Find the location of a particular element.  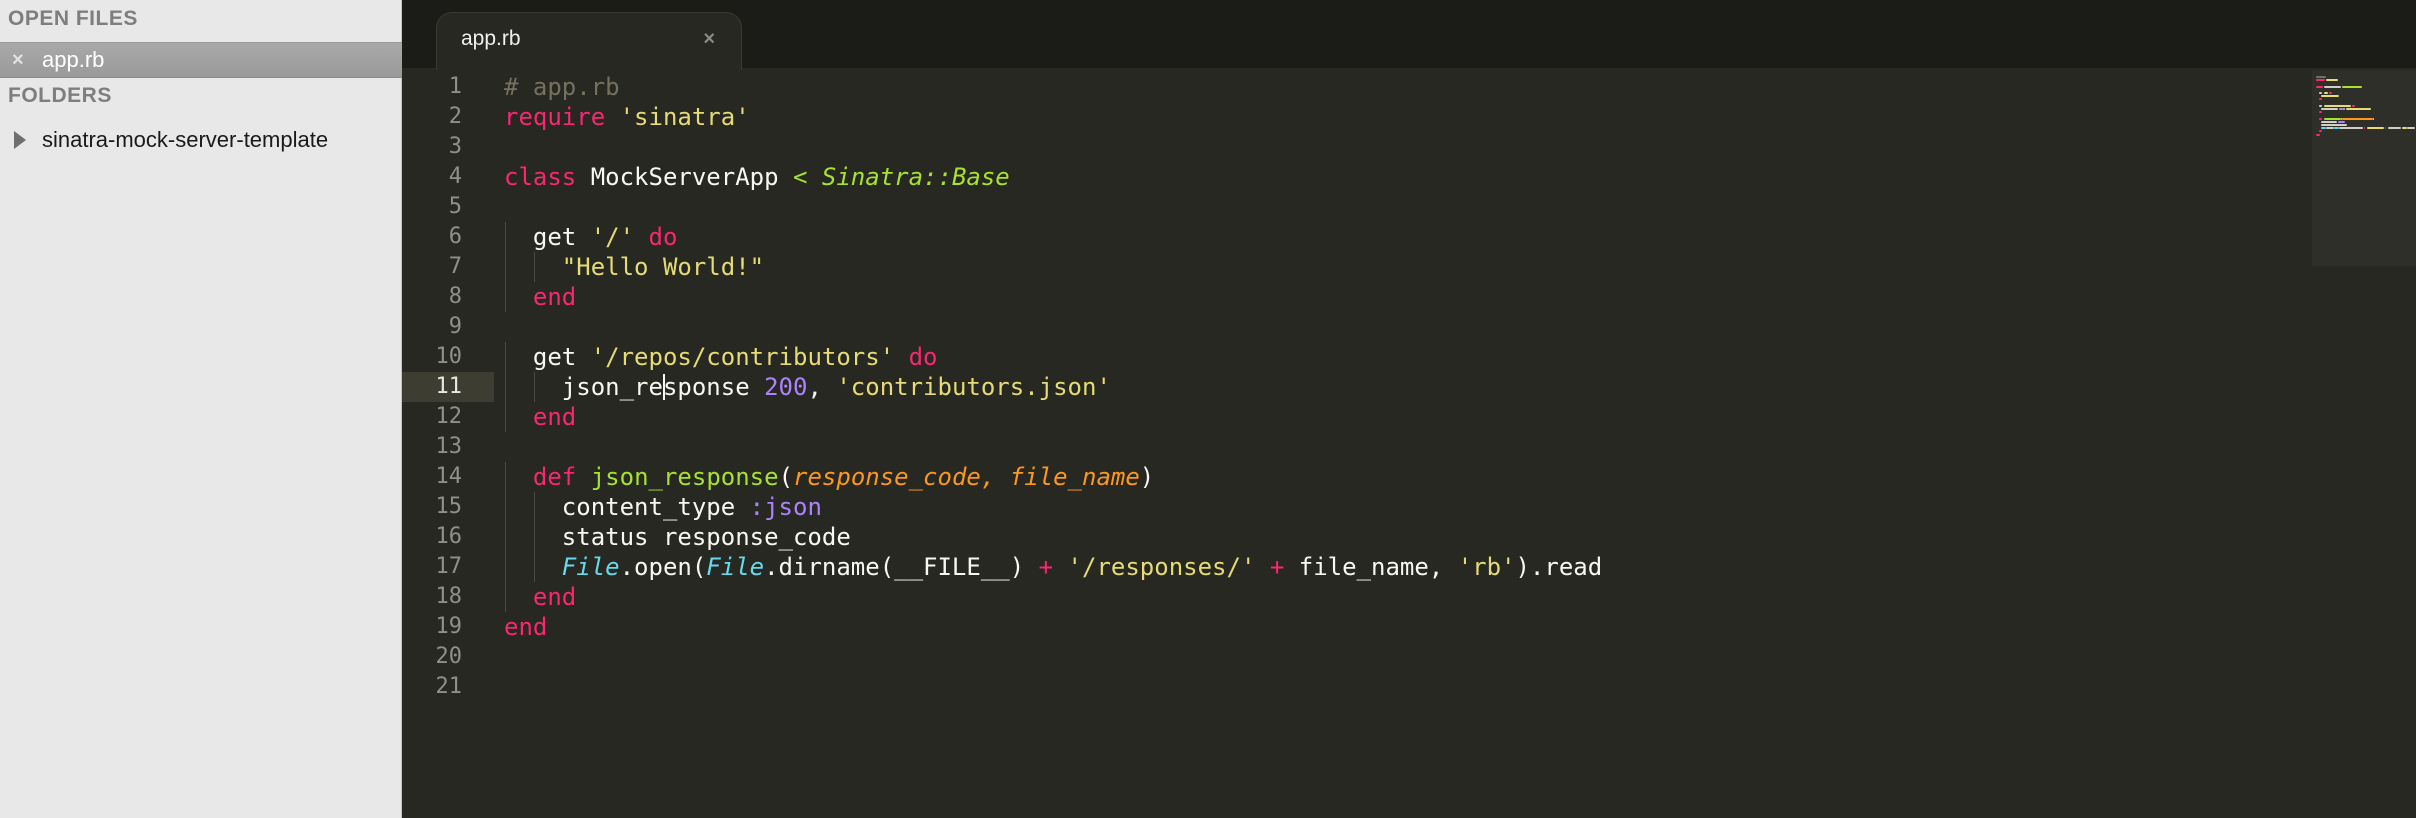

line-content: json_response 200, 'contributors.json' is located at coordinates (807, 387).